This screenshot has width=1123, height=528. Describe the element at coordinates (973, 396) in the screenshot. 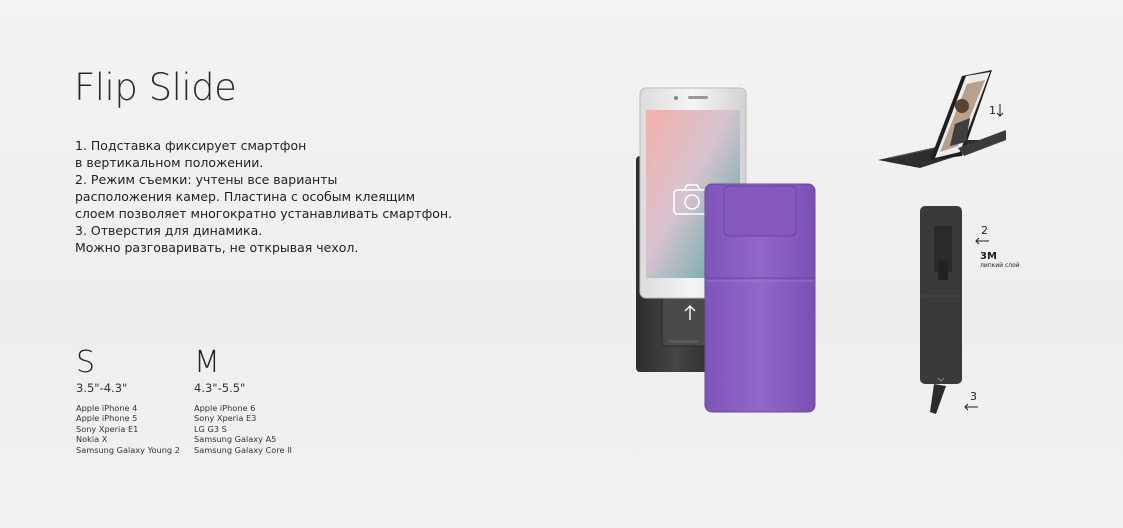

I see `callout-number: 3` at that location.